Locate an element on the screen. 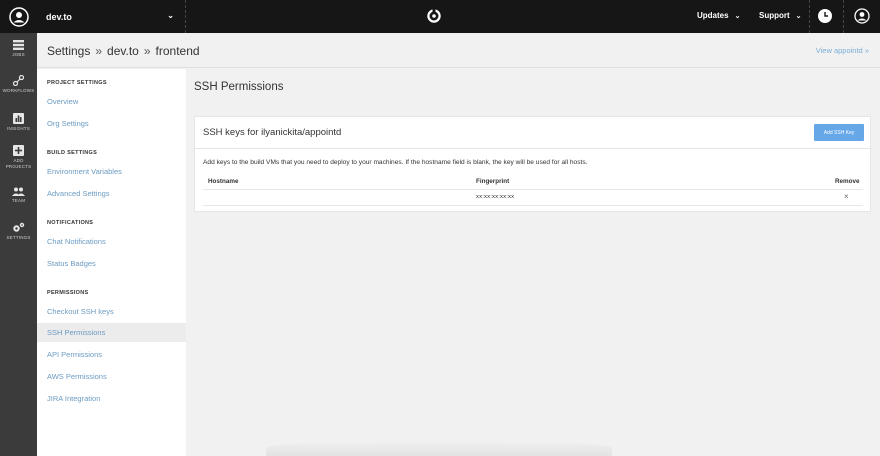 The image size is (880, 456). breadcrumb: Settings » dev.to » frontend is located at coordinates (123, 51).